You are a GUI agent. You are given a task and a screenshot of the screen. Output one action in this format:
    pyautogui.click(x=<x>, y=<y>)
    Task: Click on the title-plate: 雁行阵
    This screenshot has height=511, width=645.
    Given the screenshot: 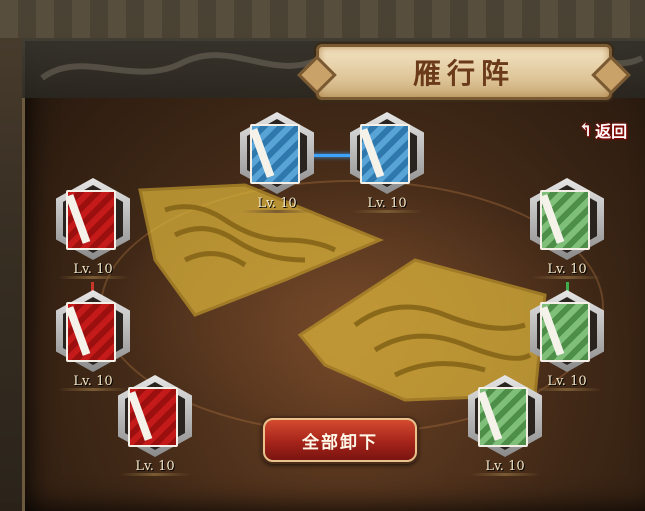 What is the action you would take?
    pyautogui.click(x=464, y=72)
    